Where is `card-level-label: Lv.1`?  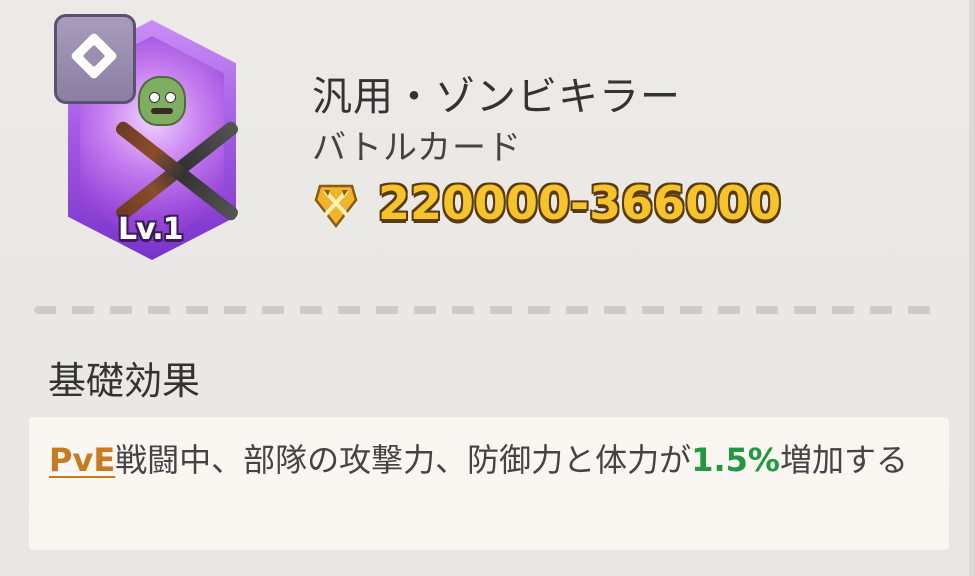
card-level-label: Lv.1 is located at coordinates (150, 229).